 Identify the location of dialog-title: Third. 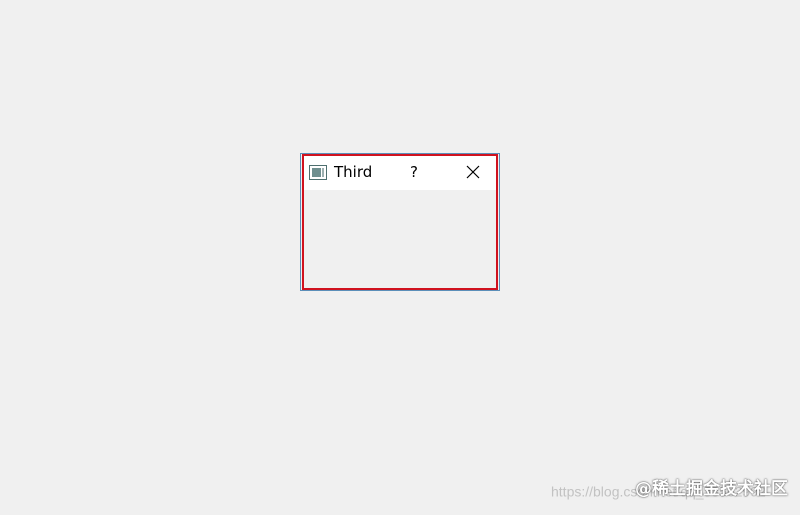
(353, 172).